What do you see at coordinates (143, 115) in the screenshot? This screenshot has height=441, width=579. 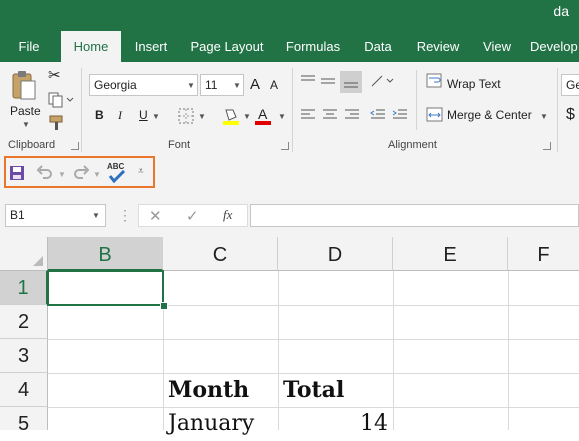 I see `underline-button: U` at bounding box center [143, 115].